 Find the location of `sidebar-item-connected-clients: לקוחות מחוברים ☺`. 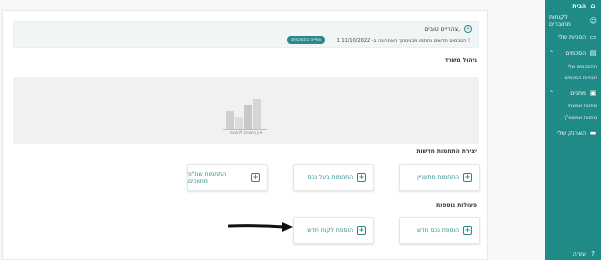

sidebar-item-connected-clients: לקוחות מחוברים ☺ is located at coordinates (573, 21).